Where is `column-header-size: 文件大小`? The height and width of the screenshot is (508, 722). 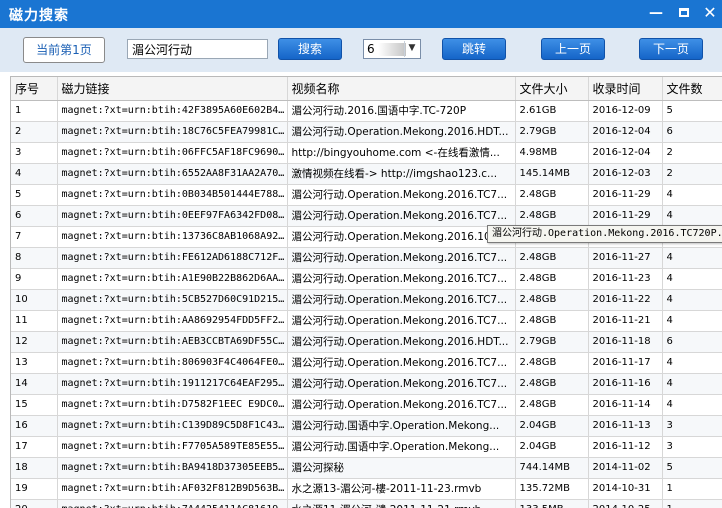
column-header-size: 文件大小 is located at coordinates (552, 89).